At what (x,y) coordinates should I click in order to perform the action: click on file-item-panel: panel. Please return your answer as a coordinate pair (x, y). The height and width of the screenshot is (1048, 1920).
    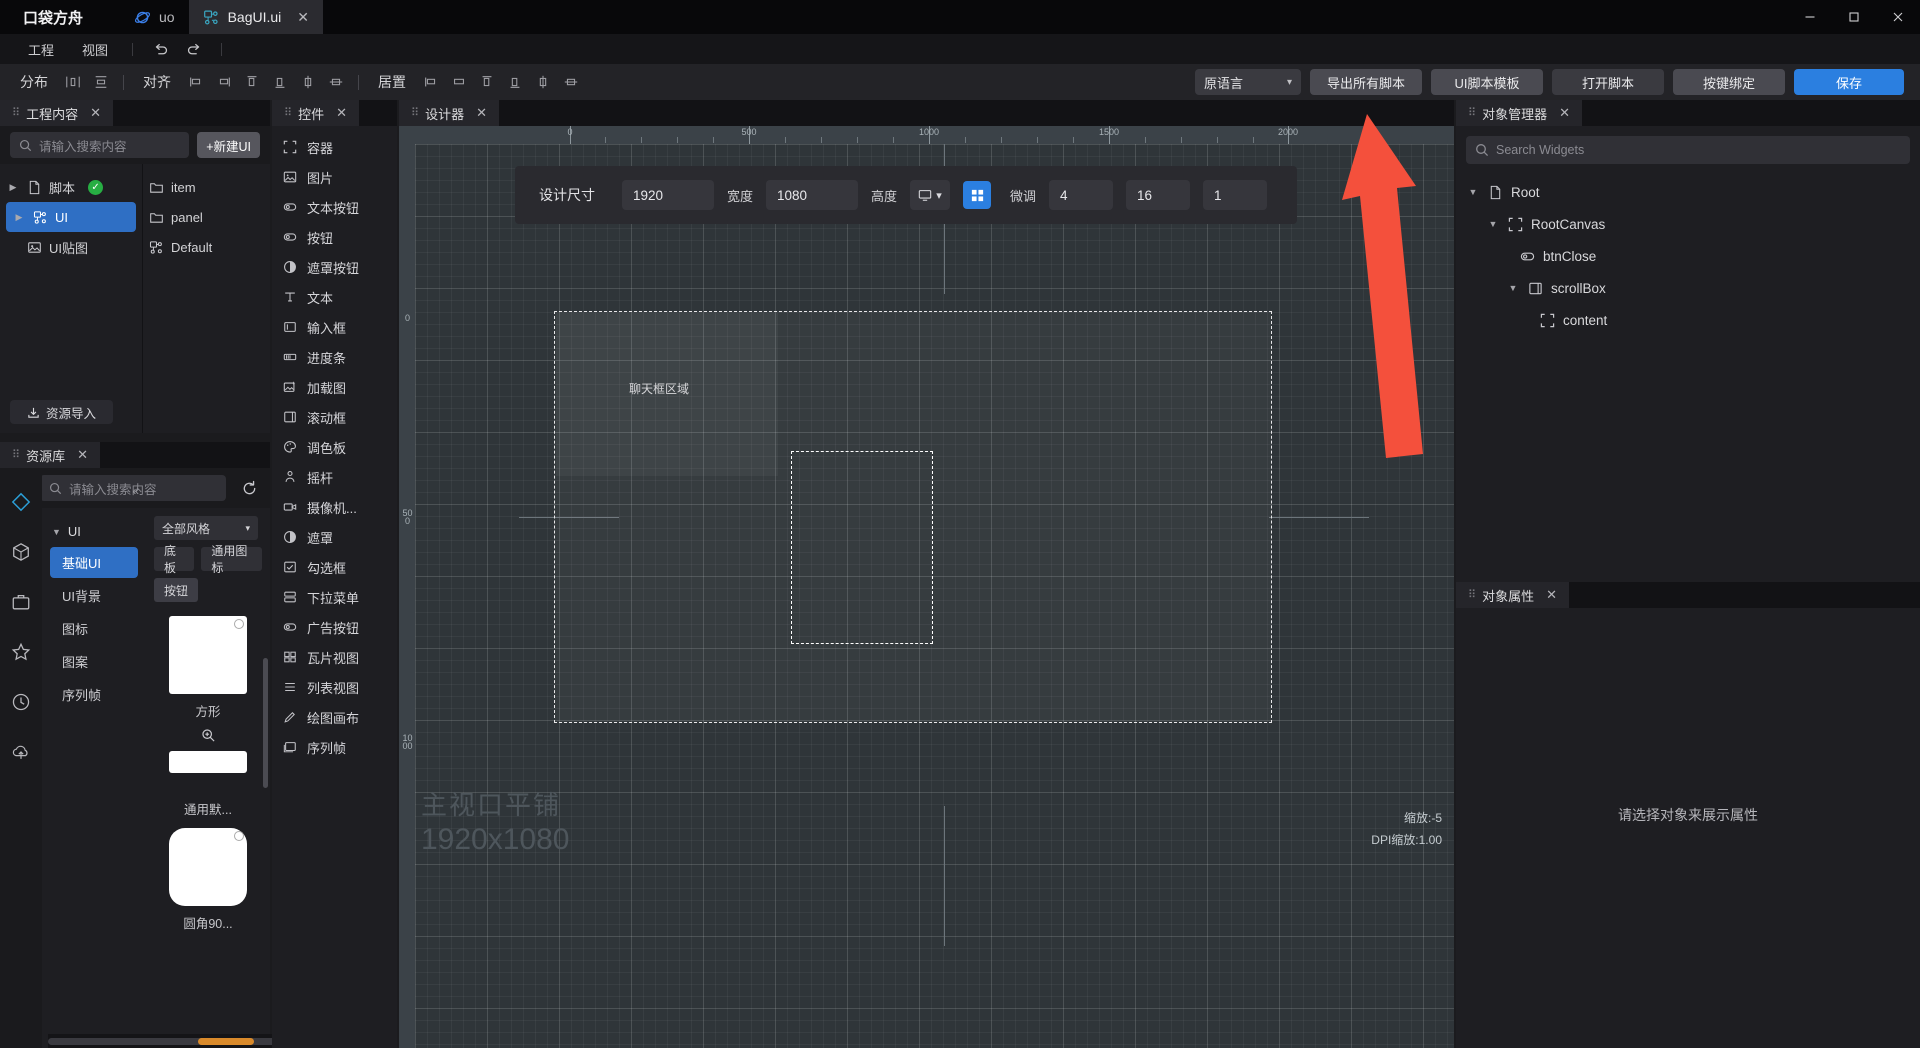
    Looking at the image, I should click on (206, 217).